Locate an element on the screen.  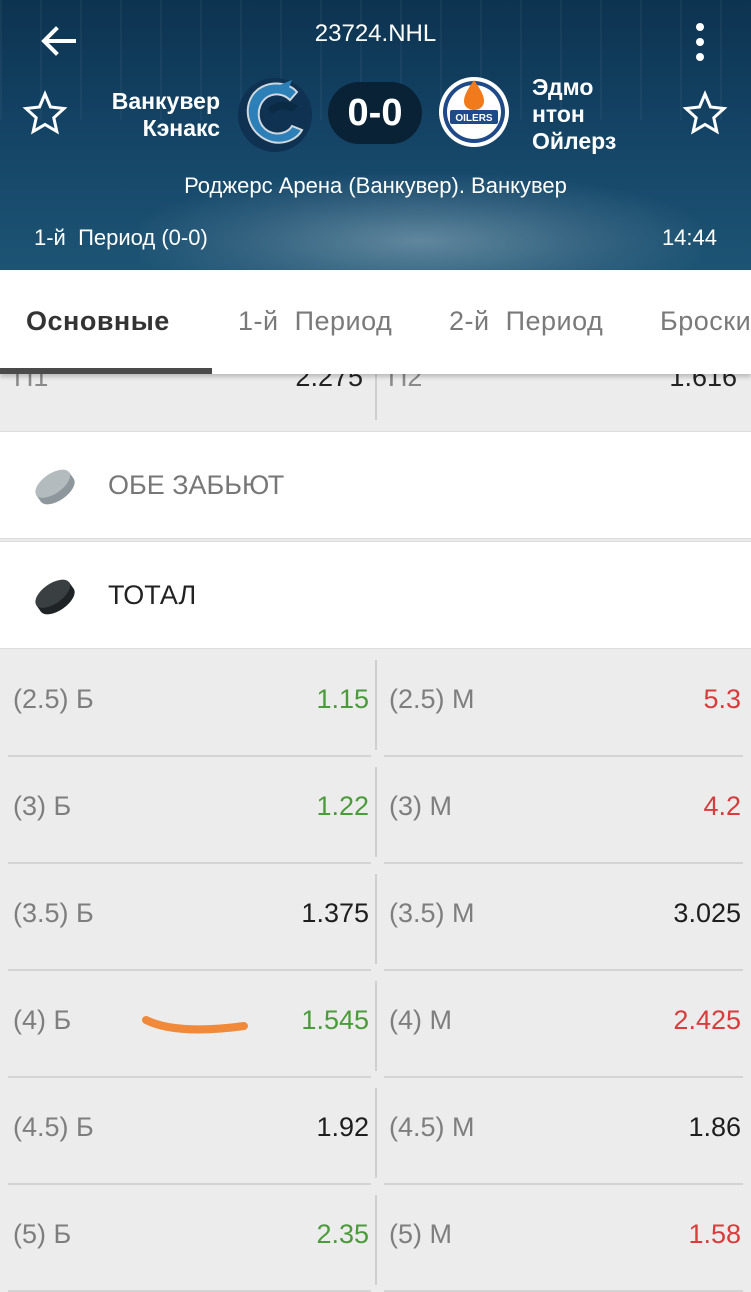
odds-value: 5.3 is located at coordinates (722, 699).